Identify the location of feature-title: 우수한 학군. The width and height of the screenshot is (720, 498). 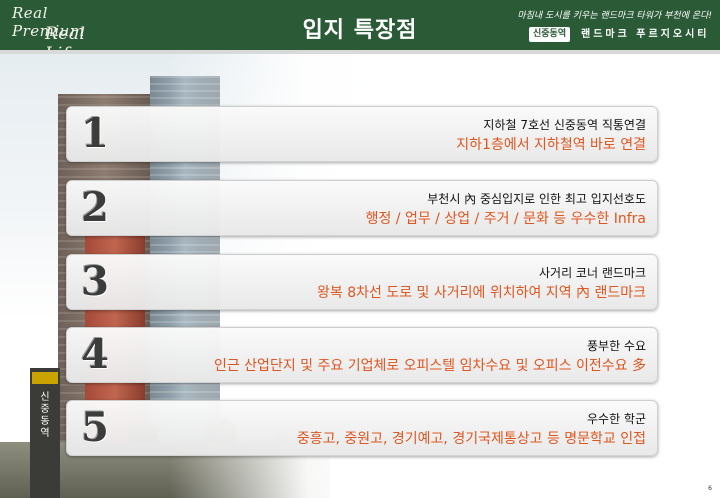
(616, 419).